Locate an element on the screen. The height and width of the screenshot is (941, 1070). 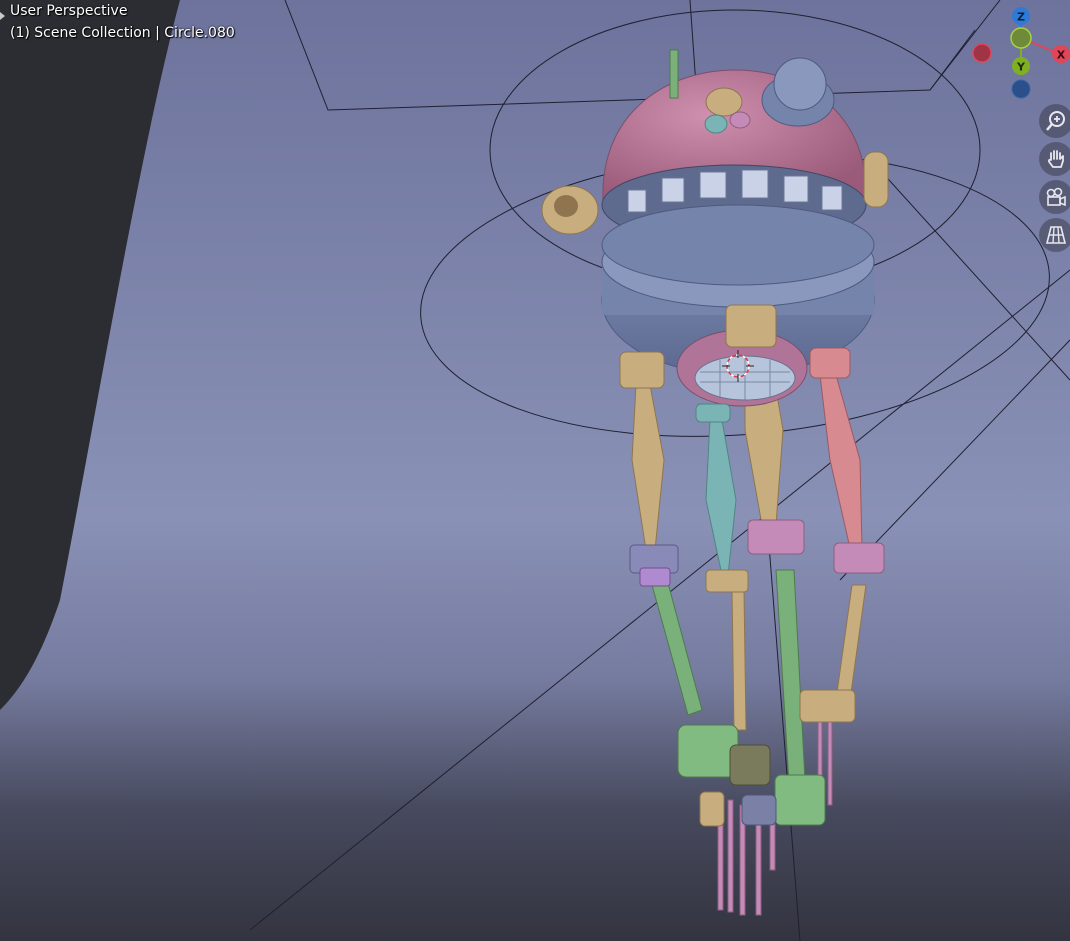
zoom-icon is located at coordinates (1055, 121).